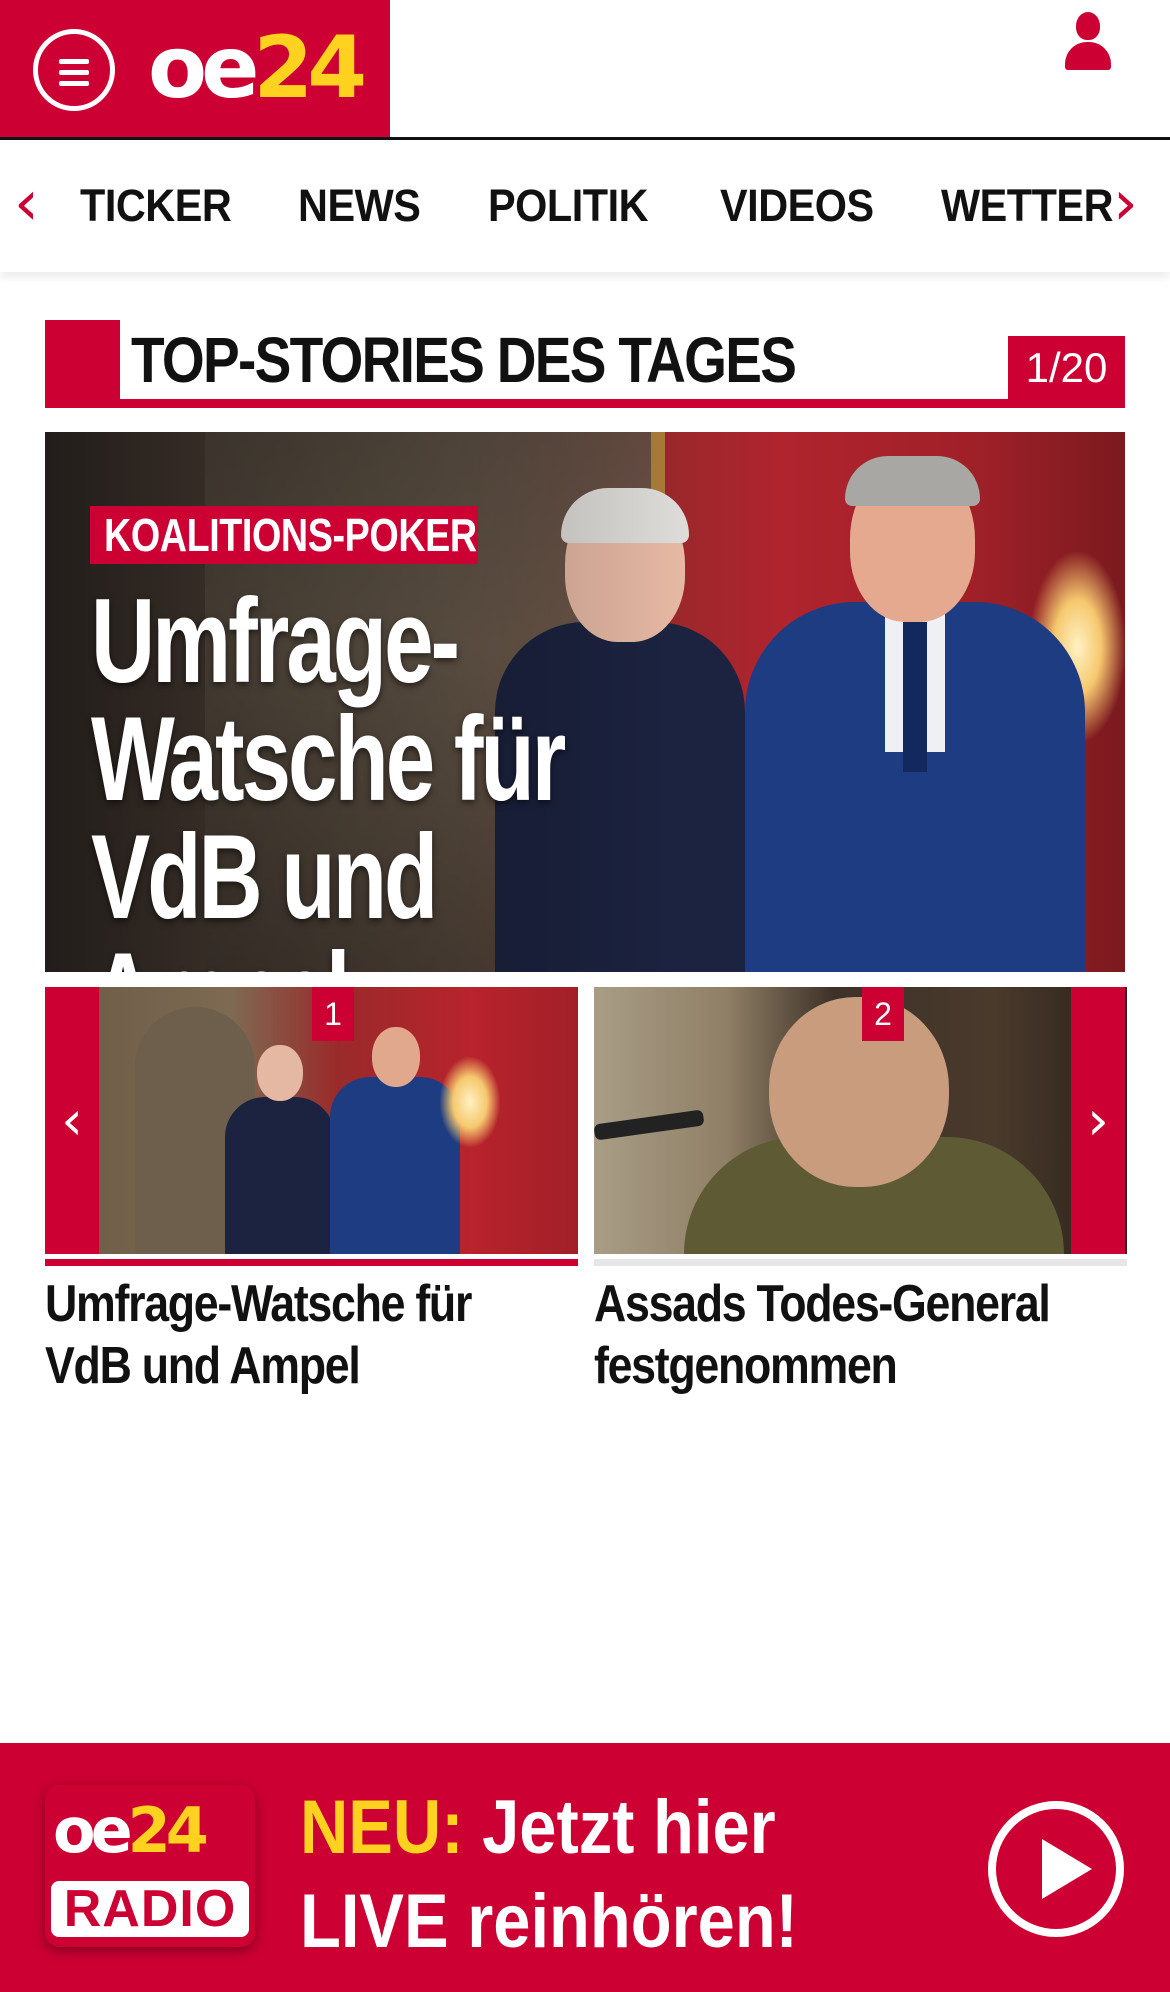 The width and height of the screenshot is (1170, 1992). What do you see at coordinates (629, 1827) in the screenshot?
I see `radio-line1: Jetzt hier` at bounding box center [629, 1827].